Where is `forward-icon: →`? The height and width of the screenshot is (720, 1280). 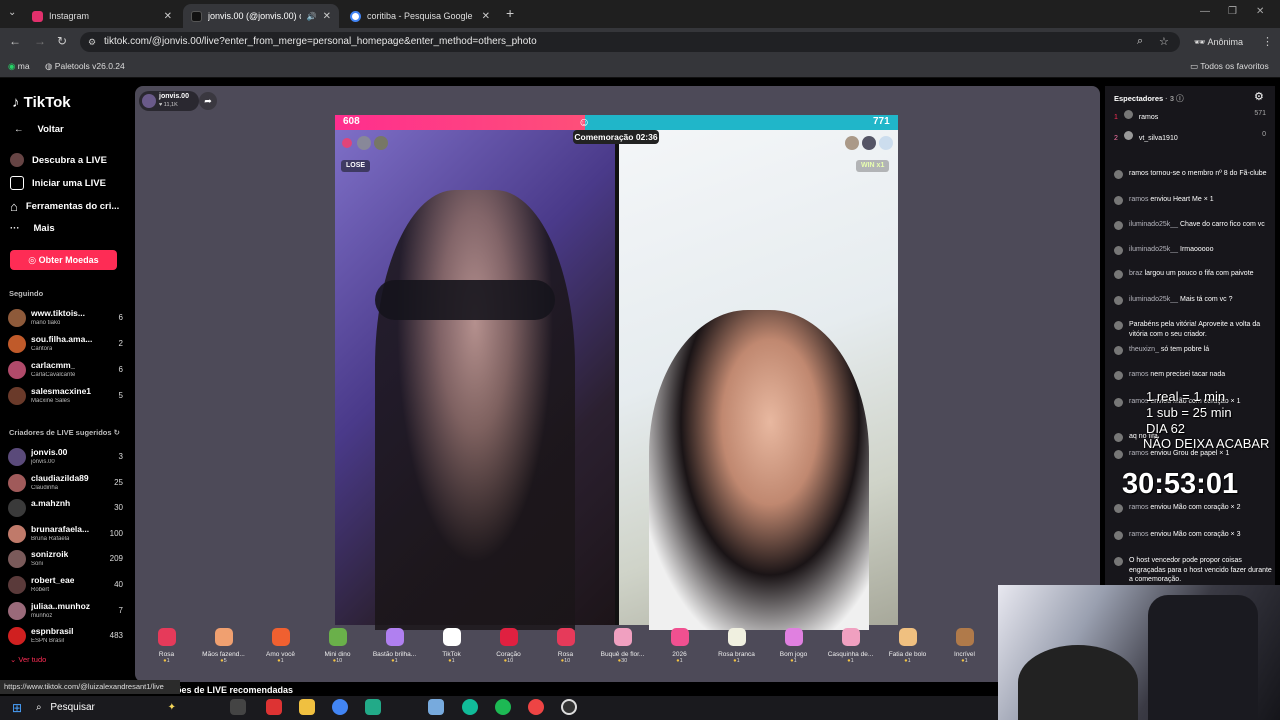
forward-icon: → is located at coordinates (40, 41).